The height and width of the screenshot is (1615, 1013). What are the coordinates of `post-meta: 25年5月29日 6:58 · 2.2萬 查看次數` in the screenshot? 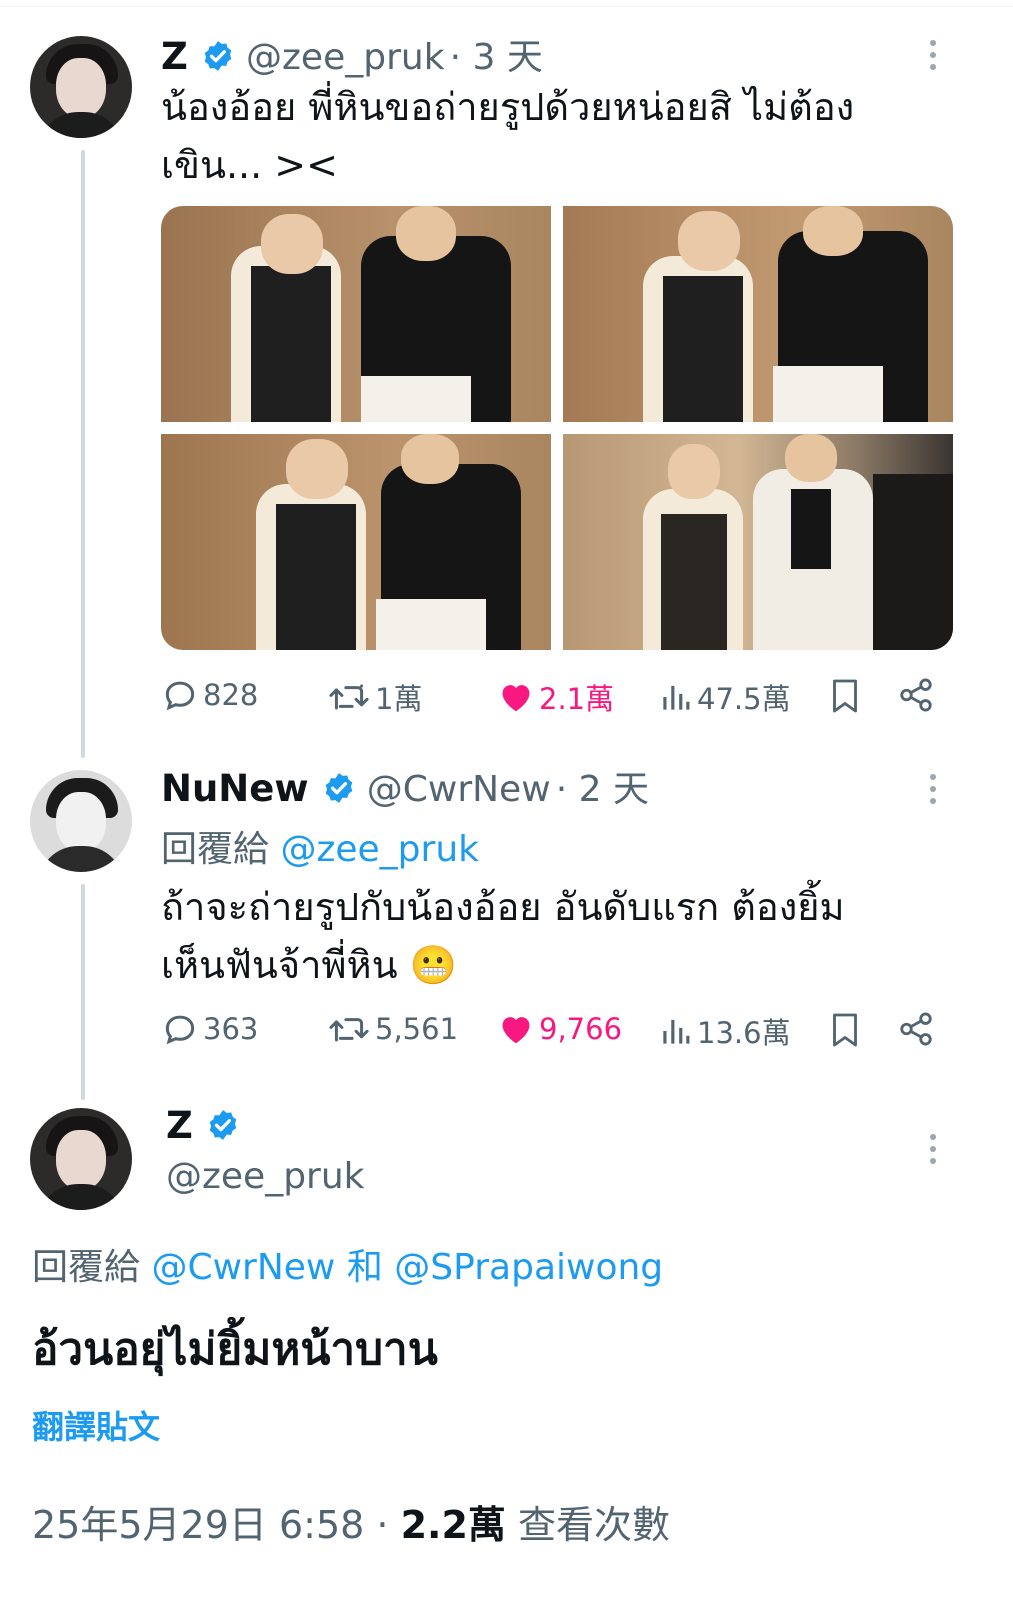 It's located at (351, 1521).